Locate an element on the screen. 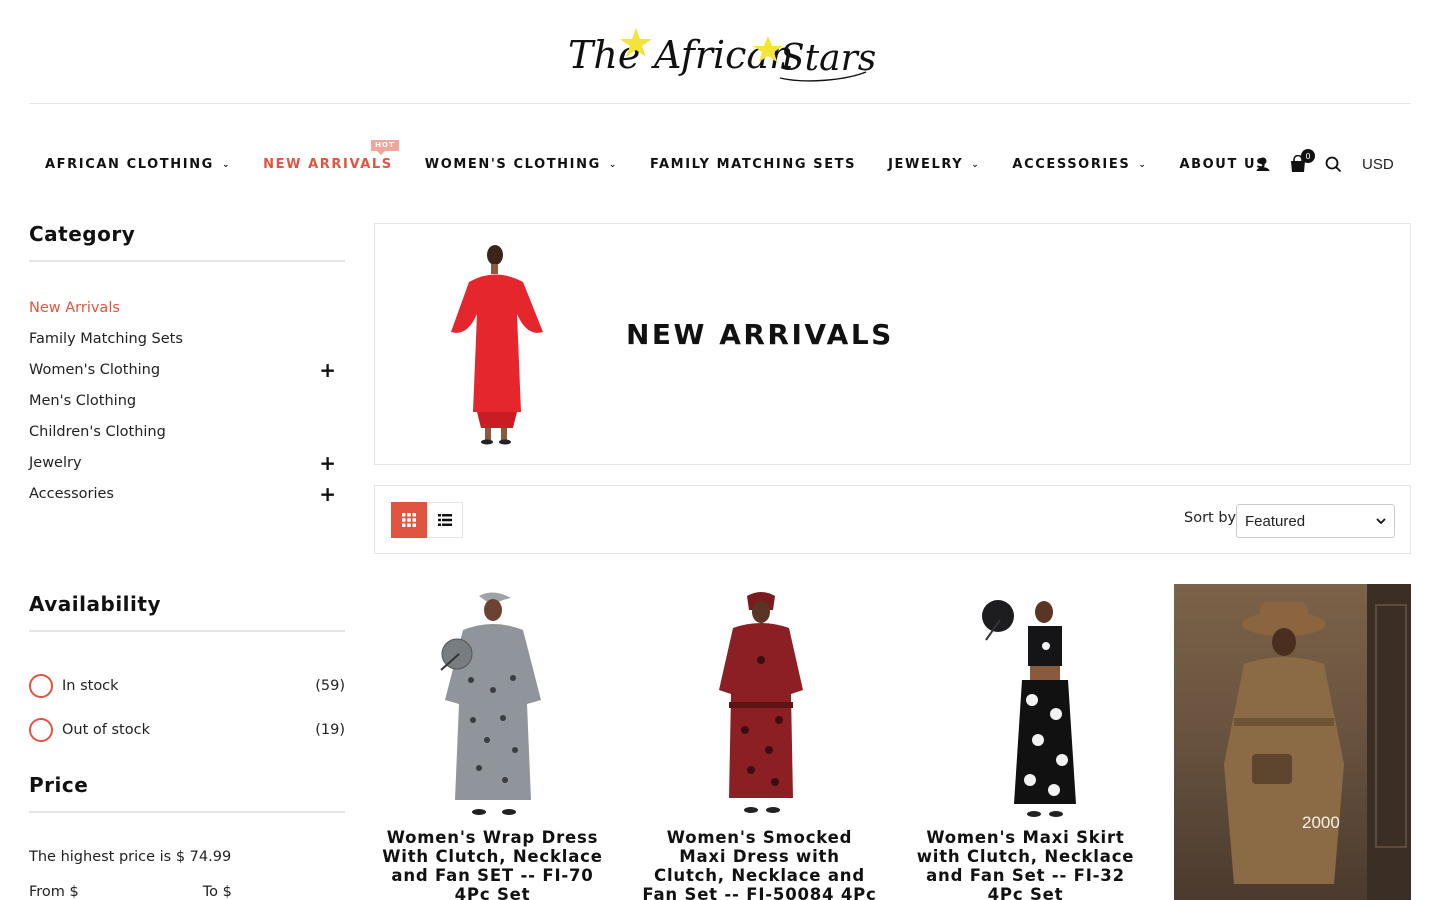  grid-icon is located at coordinates (409, 520).